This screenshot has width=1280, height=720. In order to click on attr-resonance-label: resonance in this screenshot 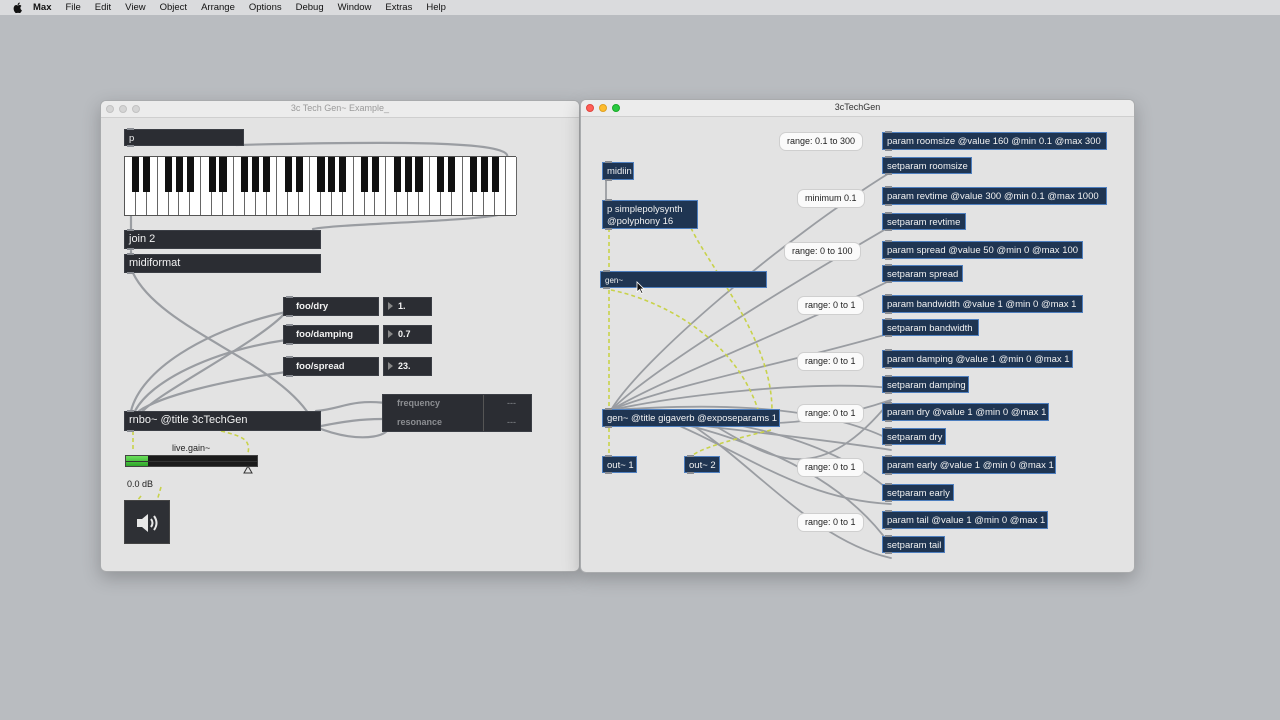, I will do `click(420, 422)`.